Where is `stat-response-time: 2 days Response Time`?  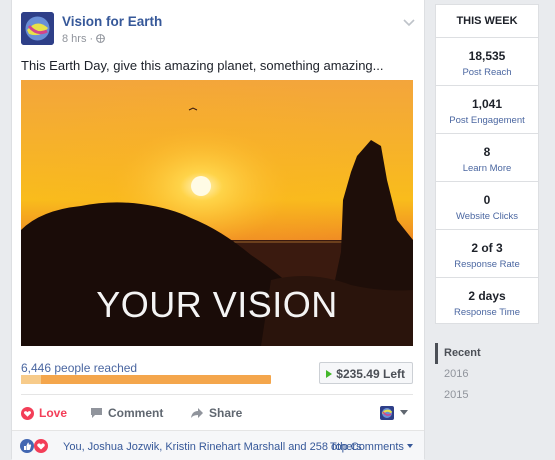 stat-response-time: 2 days Response Time is located at coordinates (487, 302).